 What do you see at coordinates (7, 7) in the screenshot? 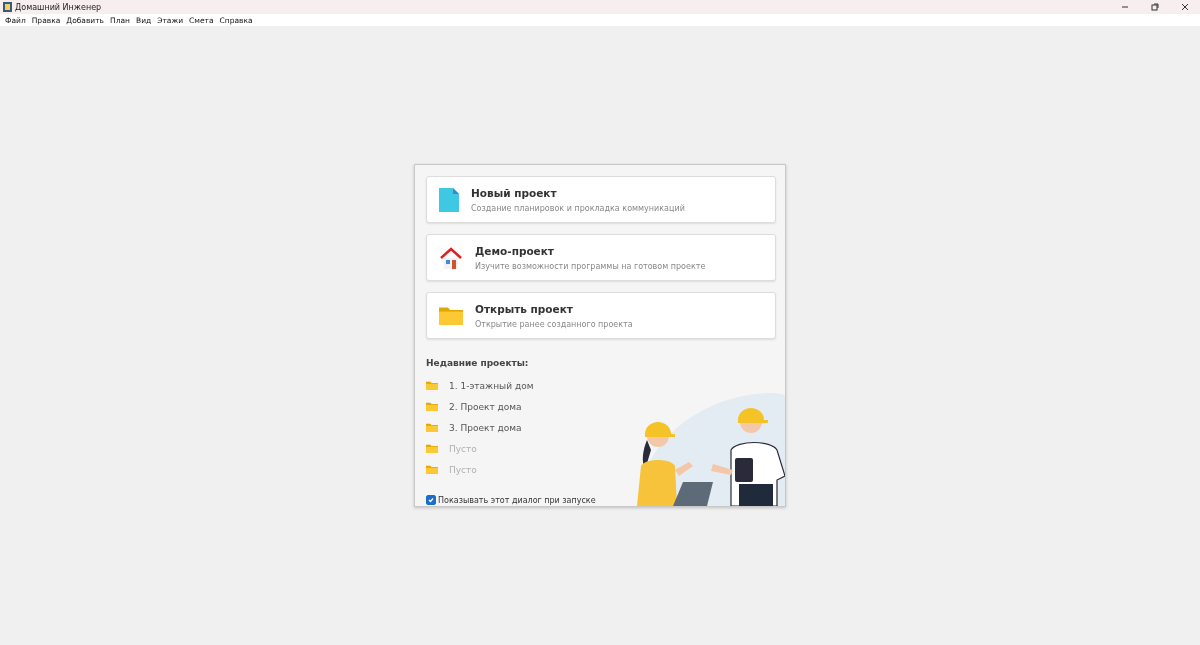
I see `app-icon` at bounding box center [7, 7].